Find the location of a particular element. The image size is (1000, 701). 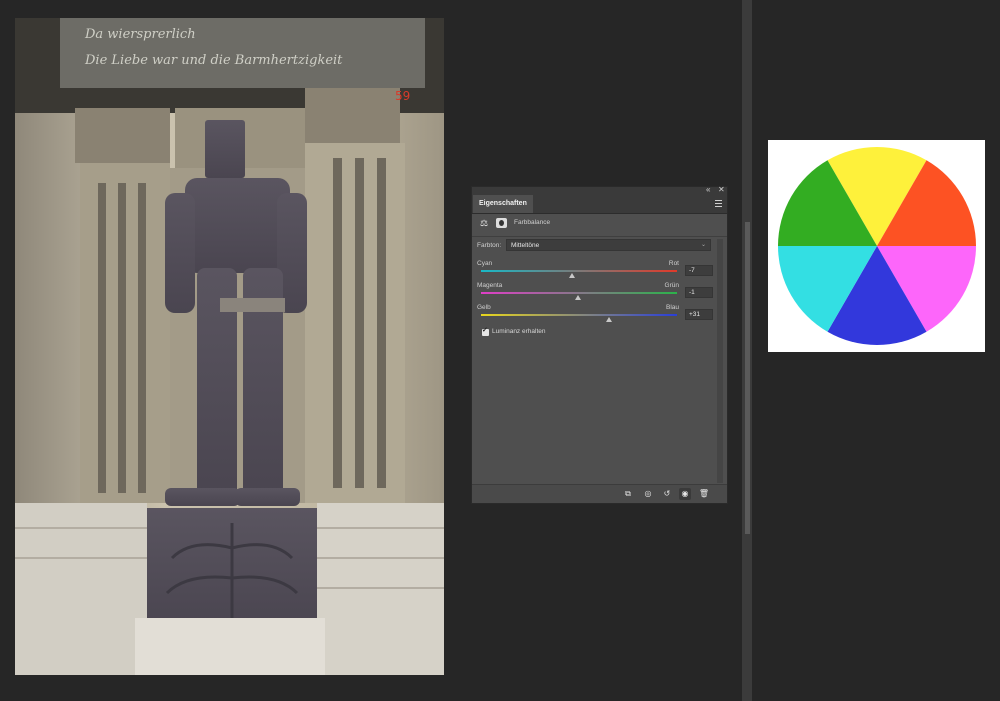

adjustment-title: Farbbalance is located at coordinates (532, 222).